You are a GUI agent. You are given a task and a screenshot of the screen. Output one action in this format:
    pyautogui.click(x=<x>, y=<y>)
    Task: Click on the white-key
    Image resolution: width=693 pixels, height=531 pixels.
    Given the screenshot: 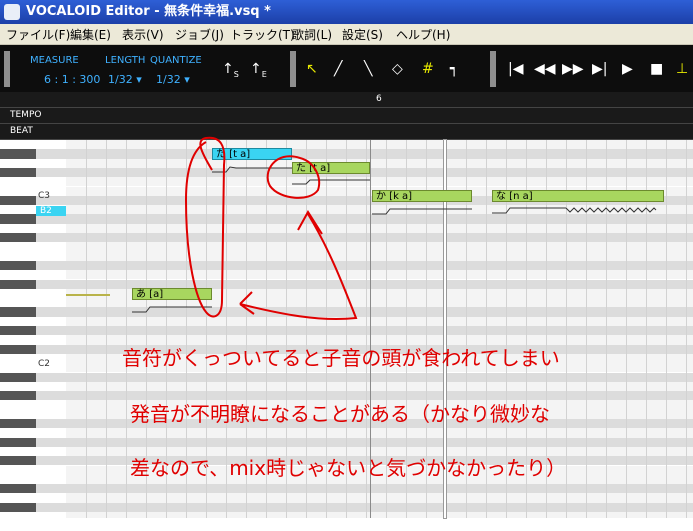 What is the action you would take?
    pyautogui.click(x=33, y=526)
    